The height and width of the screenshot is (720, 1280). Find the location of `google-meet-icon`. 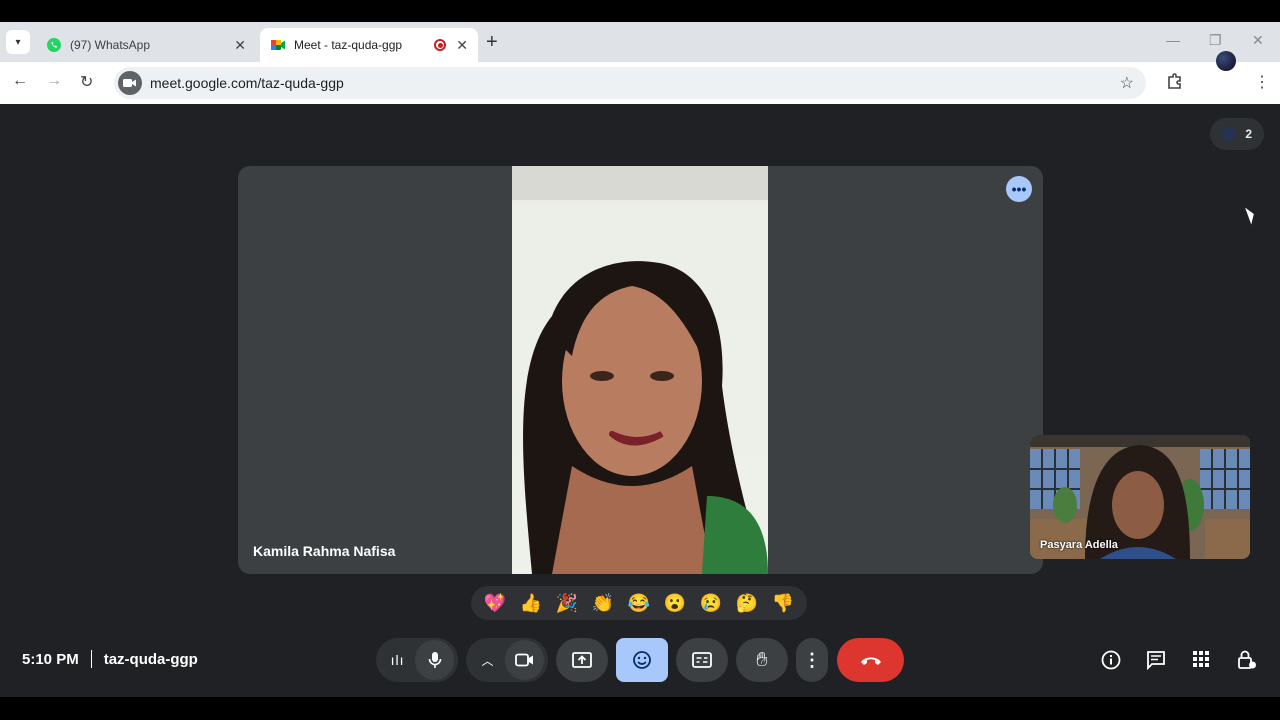

google-meet-icon is located at coordinates (278, 45).